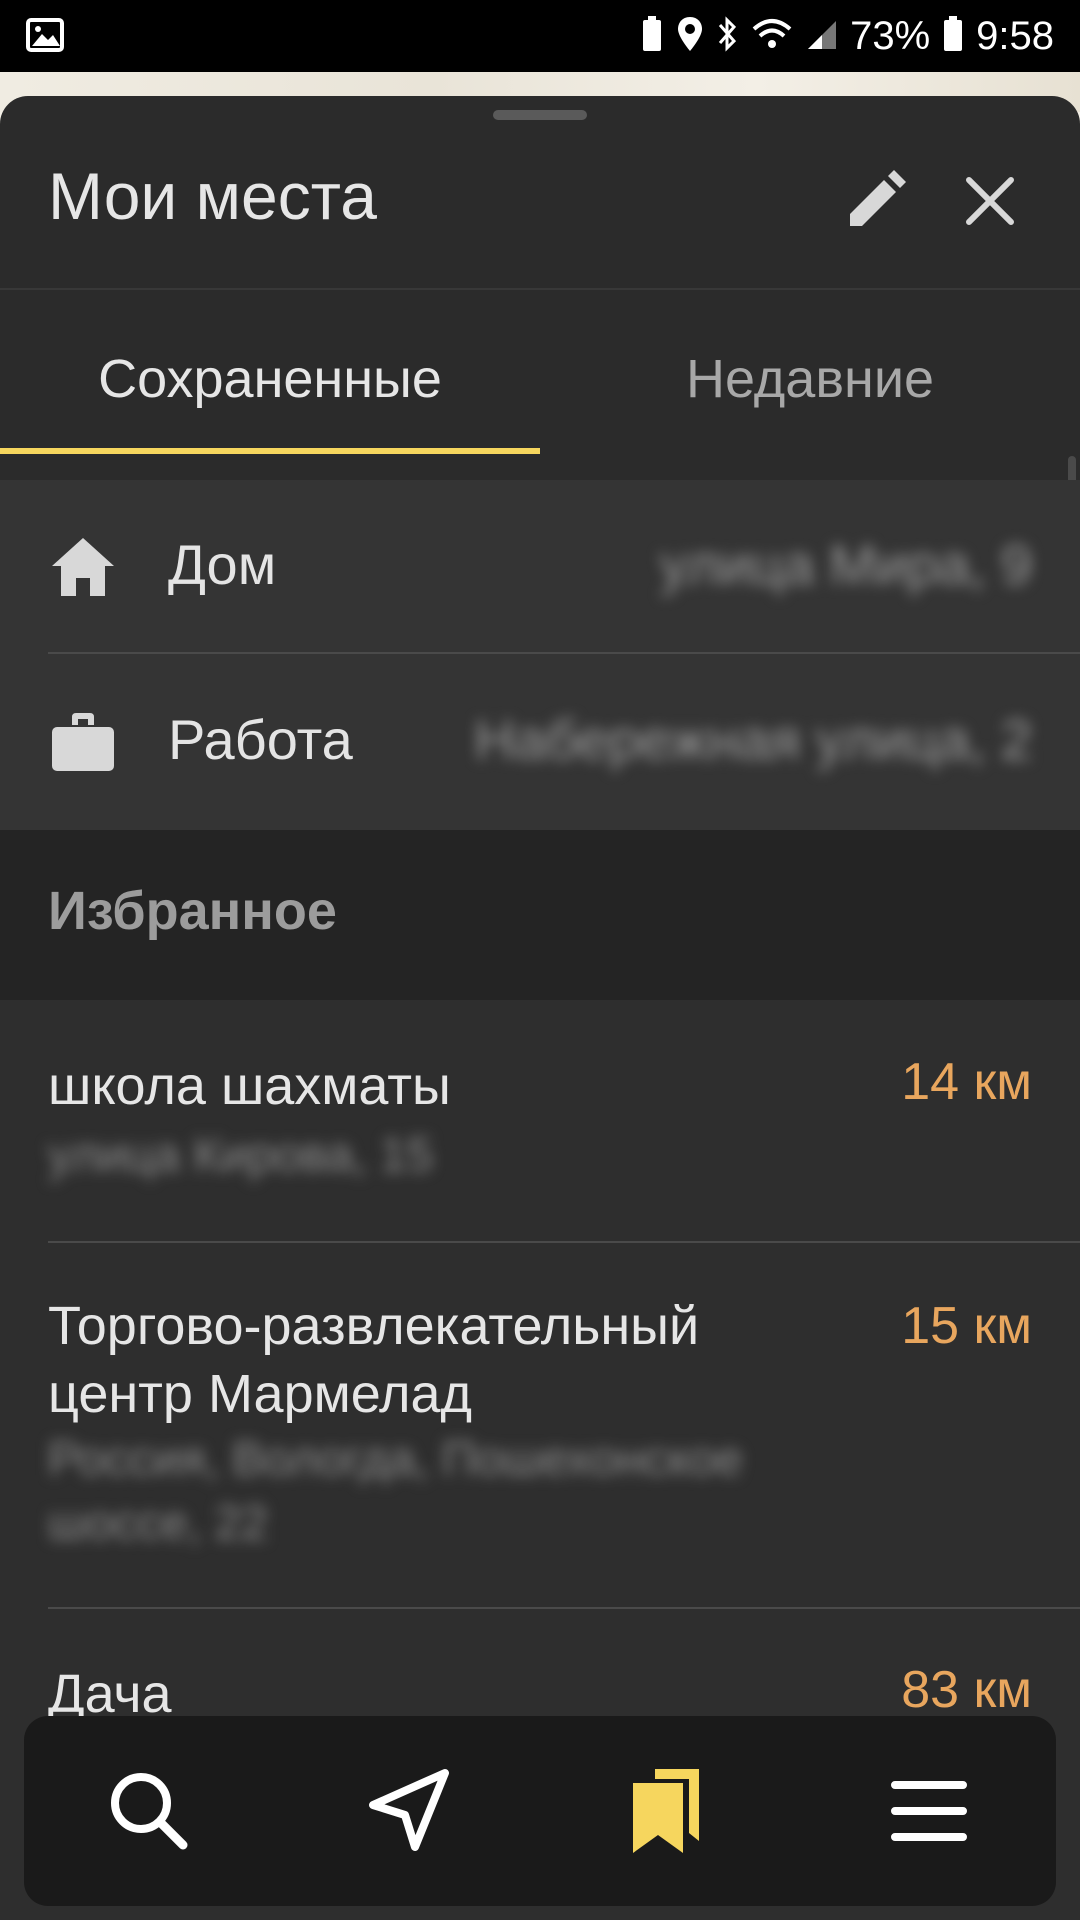 The image size is (1080, 1920). What do you see at coordinates (540, 1122) in the screenshot?
I see `list-item: школа шахматы 14 км улица Кирова, 15` at bounding box center [540, 1122].